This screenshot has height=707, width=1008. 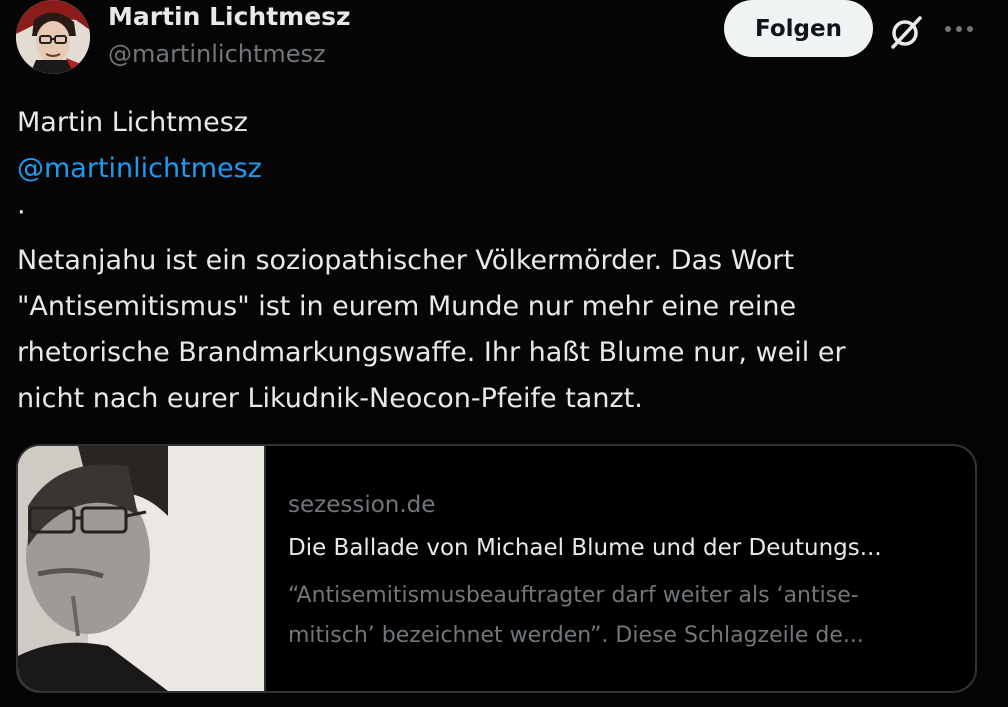 I want to click on link-preview-domain: sezession.de, so click(x=362, y=505).